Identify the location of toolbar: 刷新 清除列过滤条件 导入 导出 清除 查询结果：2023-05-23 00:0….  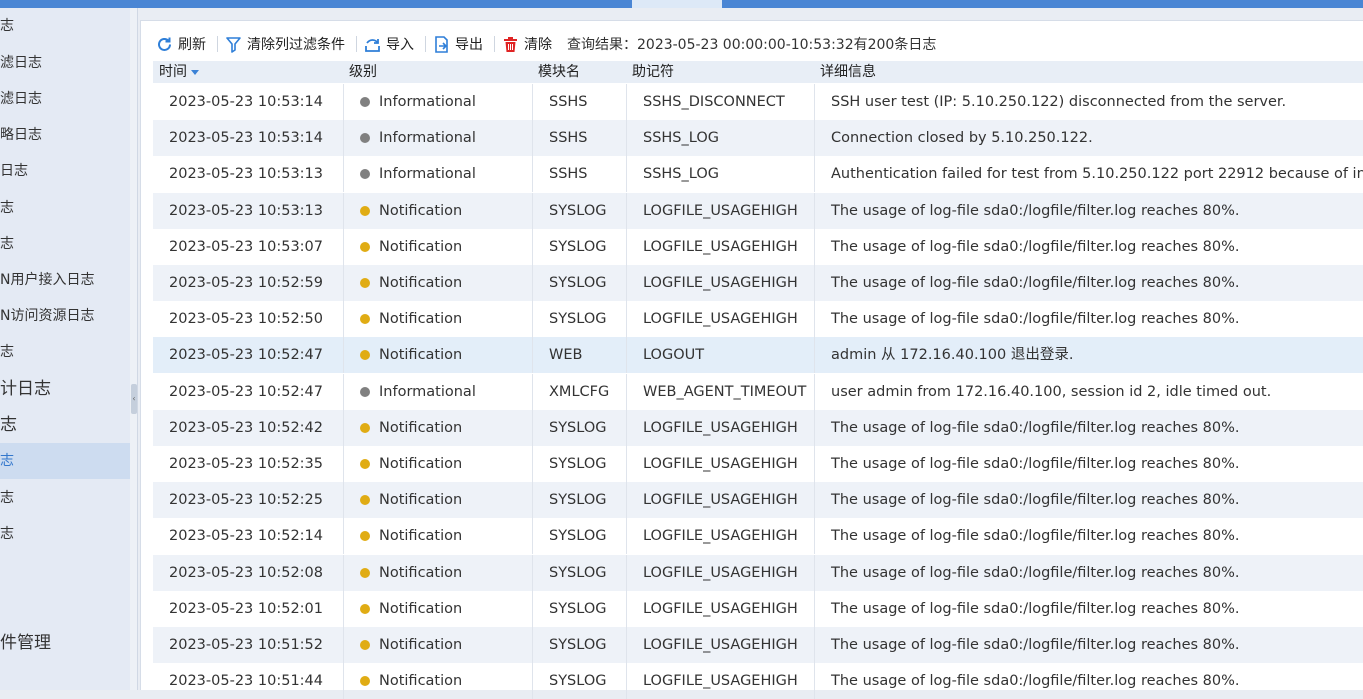
(544, 44).